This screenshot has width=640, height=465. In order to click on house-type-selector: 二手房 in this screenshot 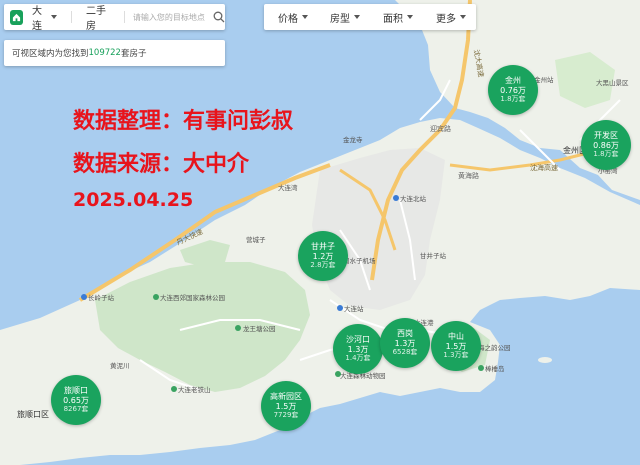, I will do `click(99, 17)`.